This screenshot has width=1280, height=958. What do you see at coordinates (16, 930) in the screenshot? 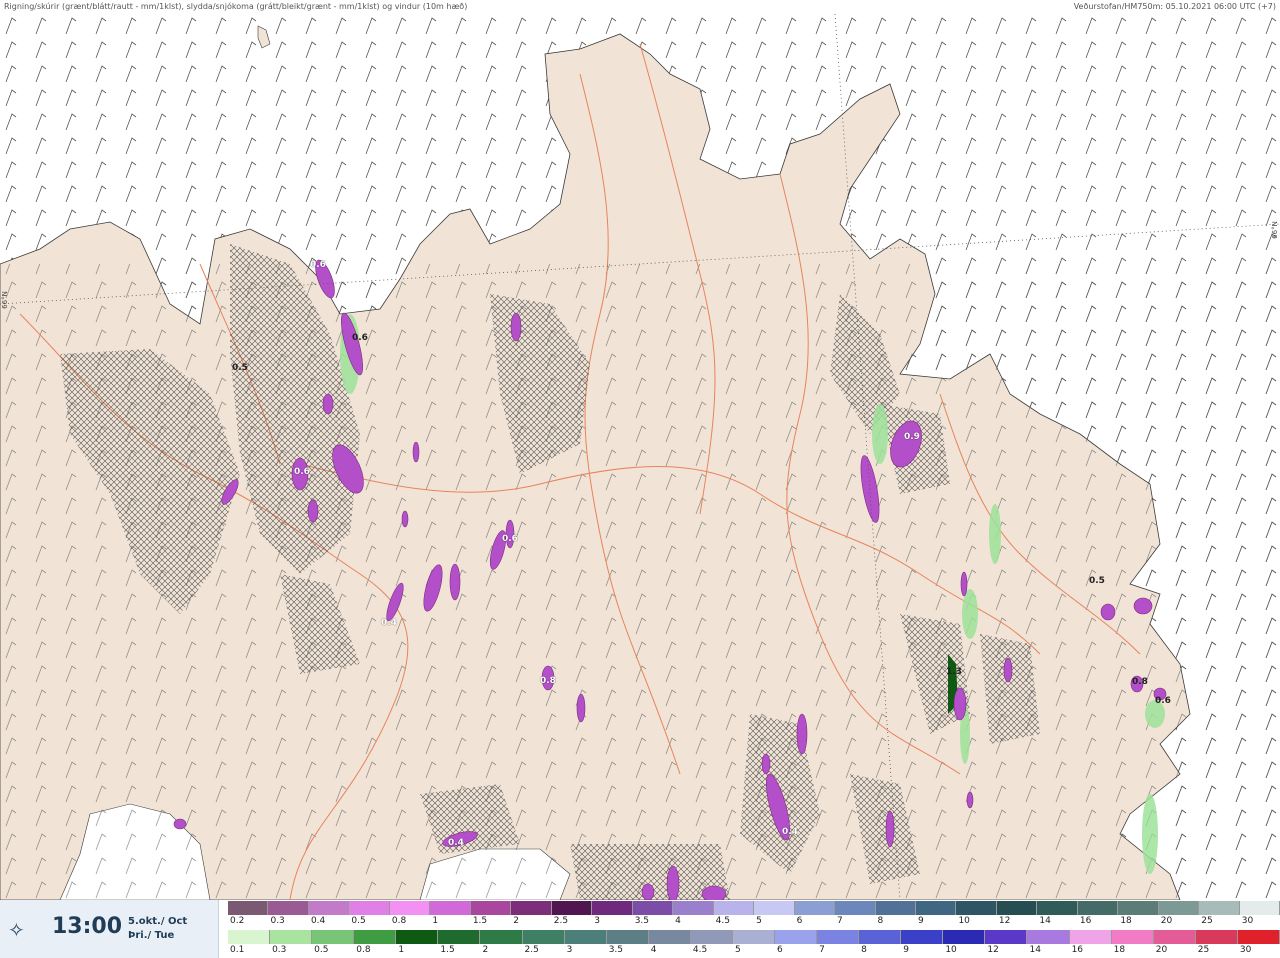
I see `compass-icon: ✧` at bounding box center [16, 930].